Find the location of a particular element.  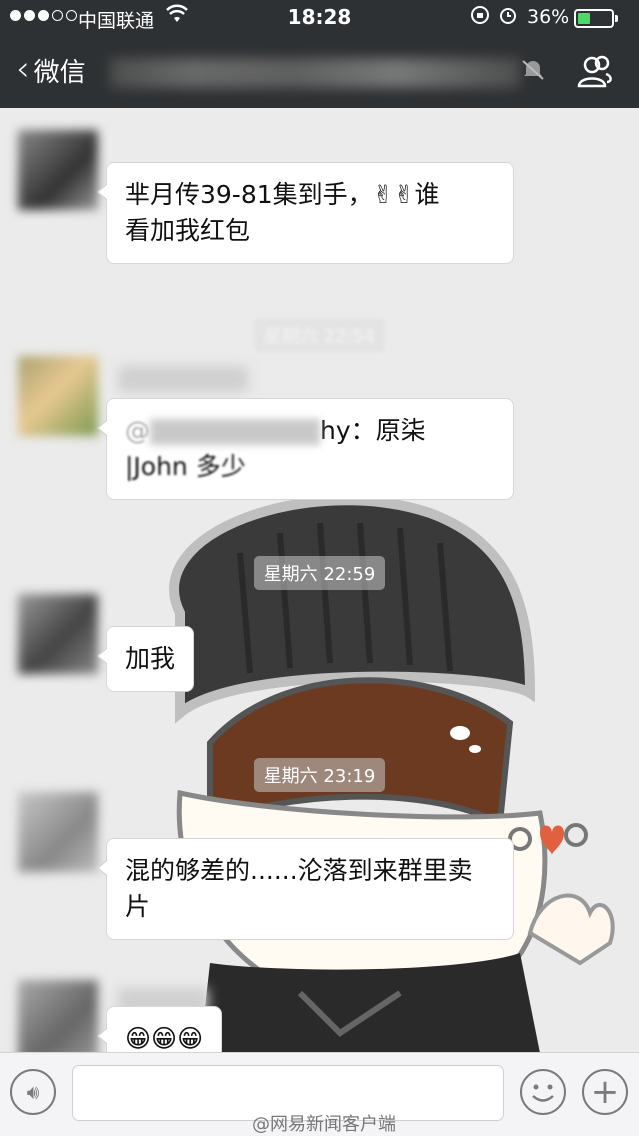

top-bar: 中国联通 18:28 36% ‹ 微信 is located at coordinates (319, 54).